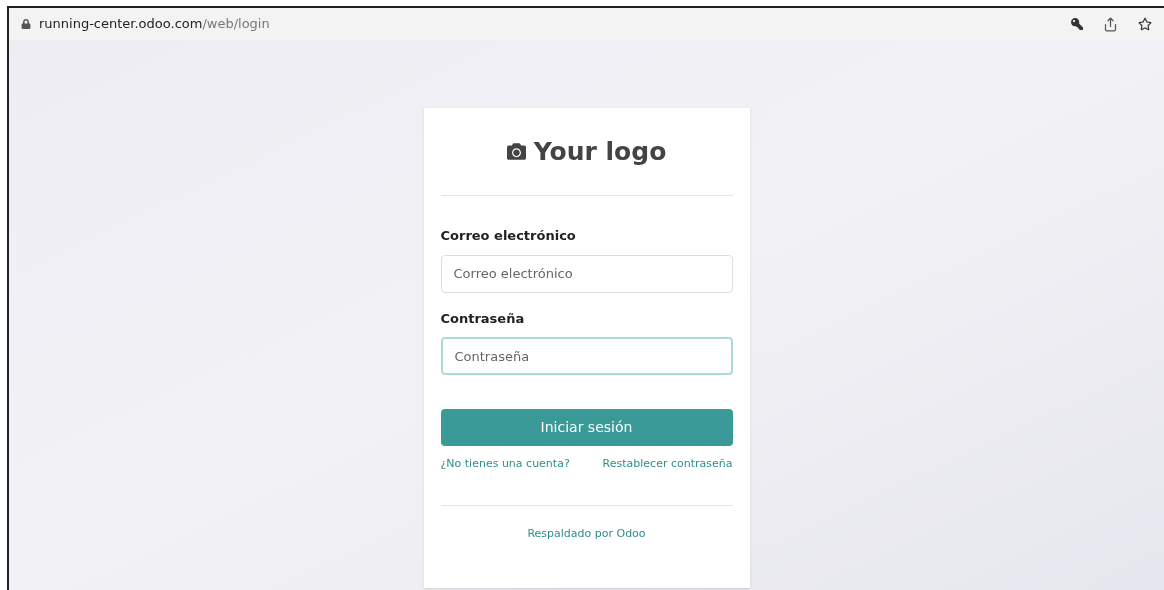  Describe the element at coordinates (505, 464) in the screenshot. I see `text-link: ¿No tienes una cuenta?` at that location.